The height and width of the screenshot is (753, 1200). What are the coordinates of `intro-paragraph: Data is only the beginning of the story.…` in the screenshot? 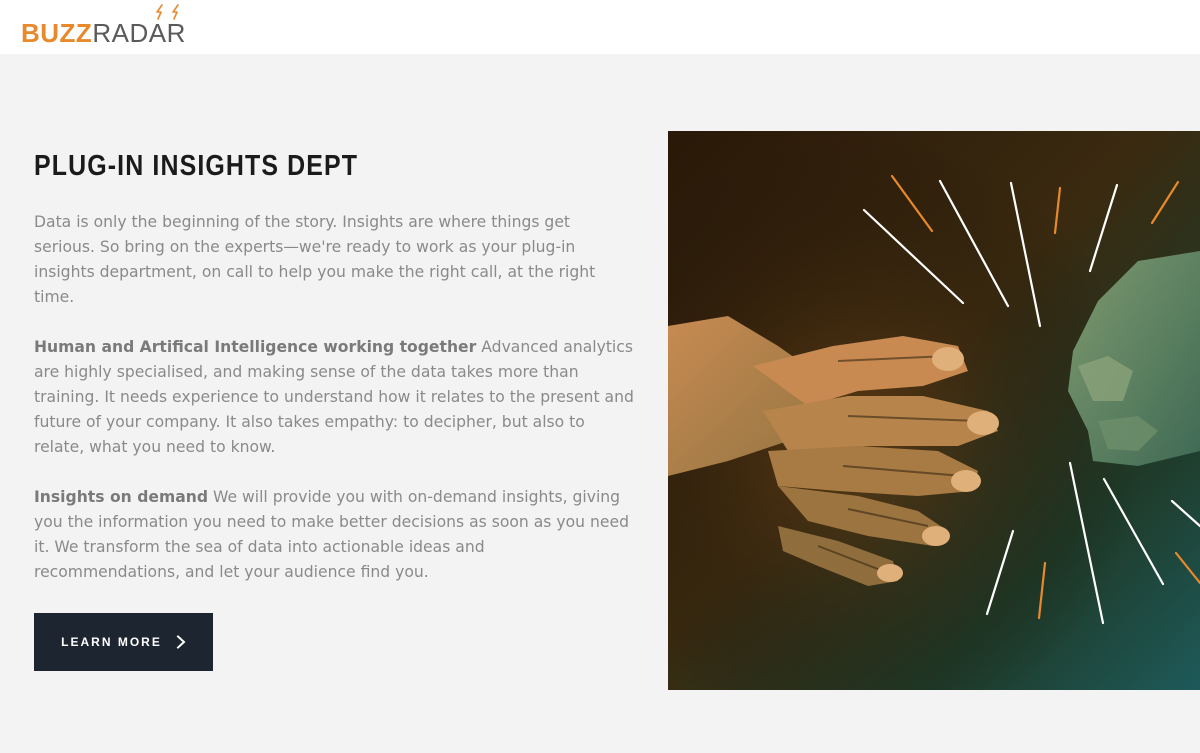 It's located at (315, 259).